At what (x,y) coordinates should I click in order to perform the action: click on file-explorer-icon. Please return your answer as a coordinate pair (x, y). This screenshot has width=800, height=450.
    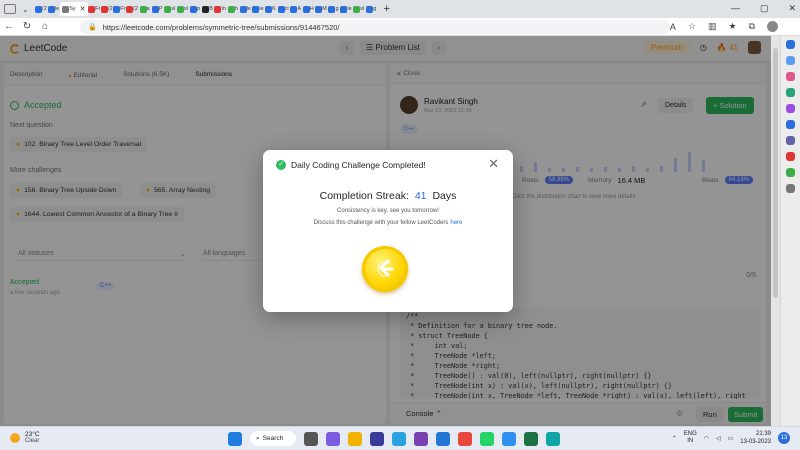
    Looking at the image, I should click on (355, 438).